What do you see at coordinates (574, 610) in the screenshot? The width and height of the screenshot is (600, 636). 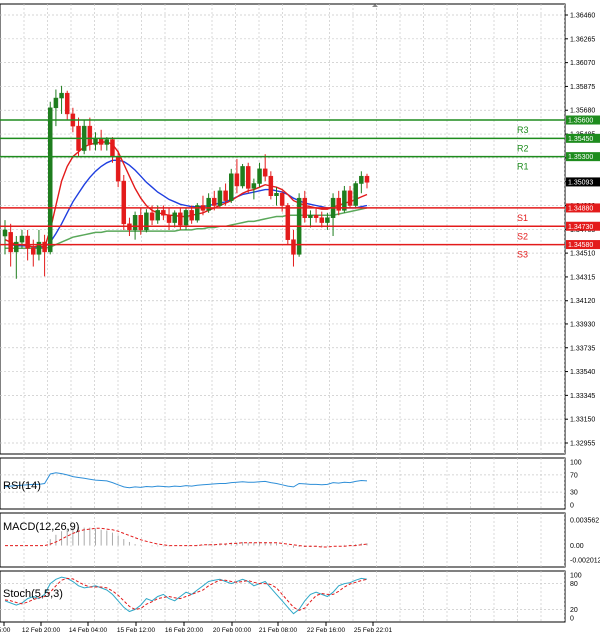 I see `stoch-tick-label: 20` at bounding box center [574, 610].